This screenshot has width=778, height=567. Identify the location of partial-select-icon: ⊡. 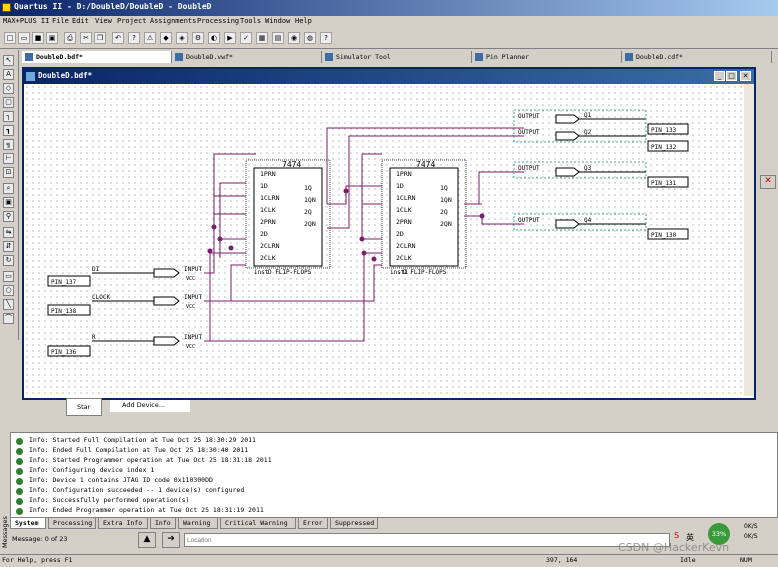
(8, 172).